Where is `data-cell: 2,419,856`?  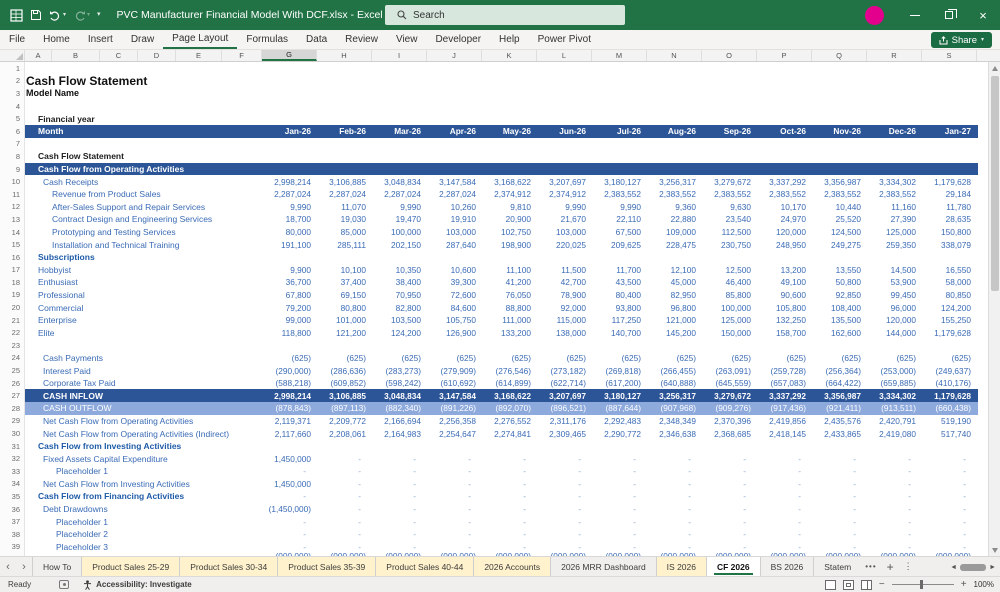 data-cell: 2,419,856 is located at coordinates (784, 421).